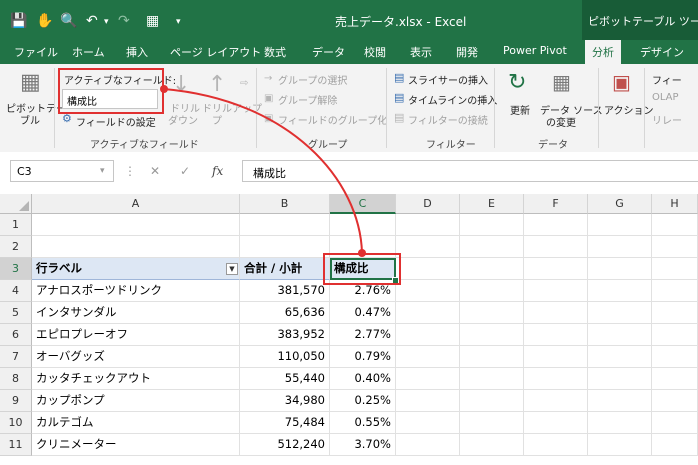  What do you see at coordinates (285, 401) in the screenshot?
I see `cell-b: 34,980` at bounding box center [285, 401].